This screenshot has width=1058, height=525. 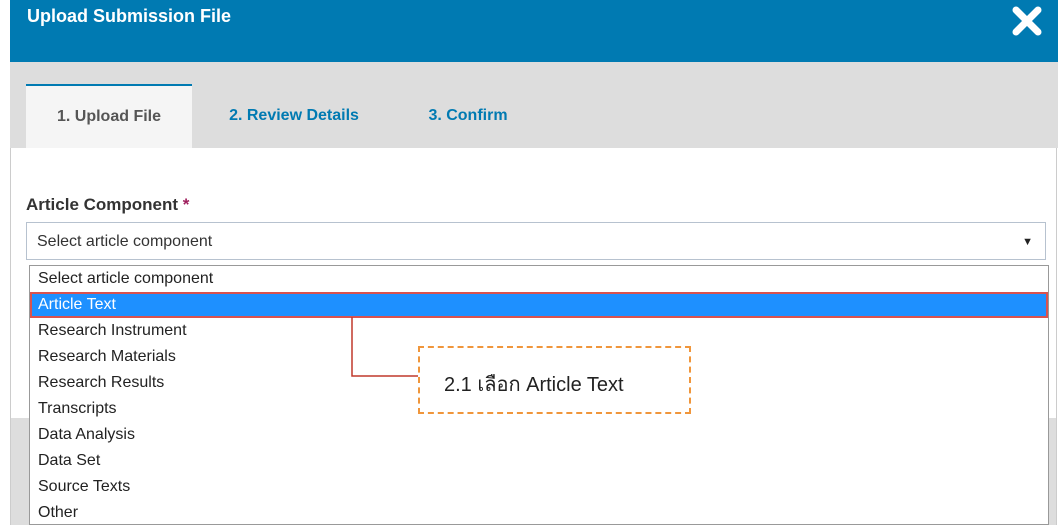 What do you see at coordinates (539, 331) in the screenshot?
I see `option-research-instrument: Research Instrument` at bounding box center [539, 331].